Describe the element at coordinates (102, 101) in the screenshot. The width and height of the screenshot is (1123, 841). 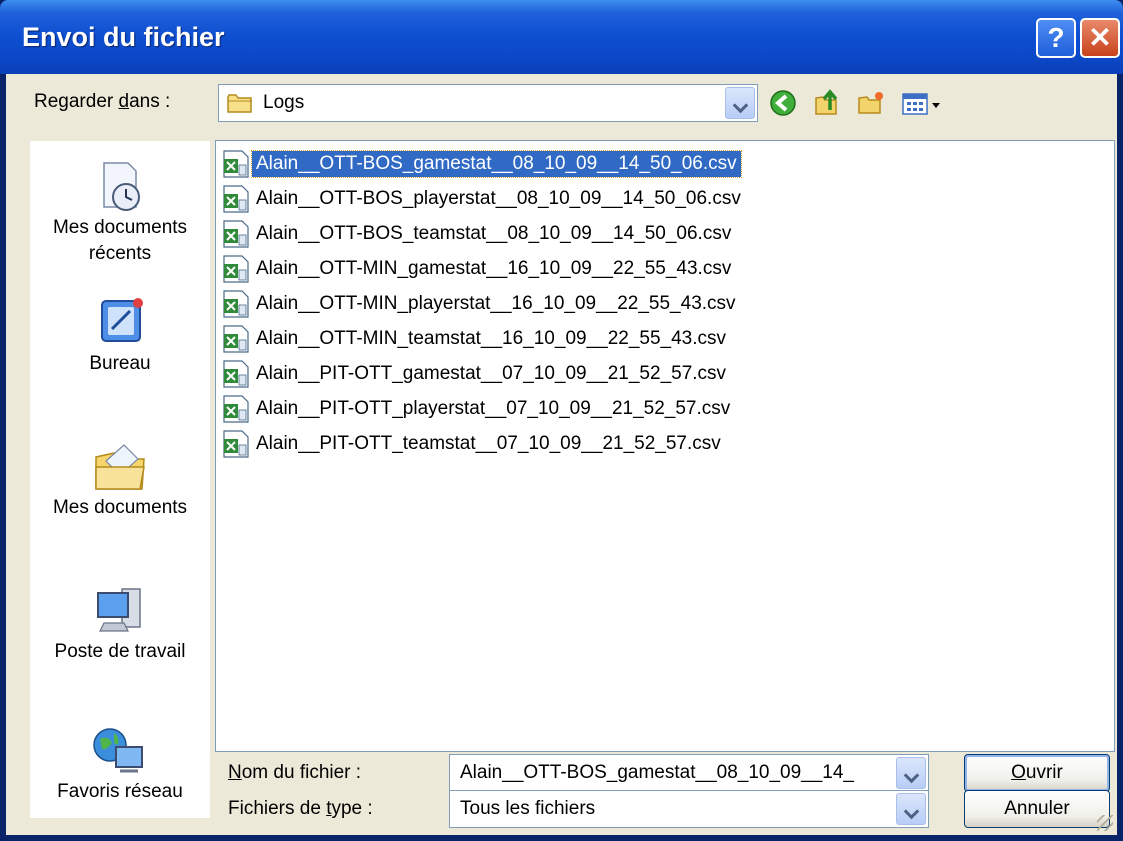
I see `look-in-label: Regarder dans :` at that location.